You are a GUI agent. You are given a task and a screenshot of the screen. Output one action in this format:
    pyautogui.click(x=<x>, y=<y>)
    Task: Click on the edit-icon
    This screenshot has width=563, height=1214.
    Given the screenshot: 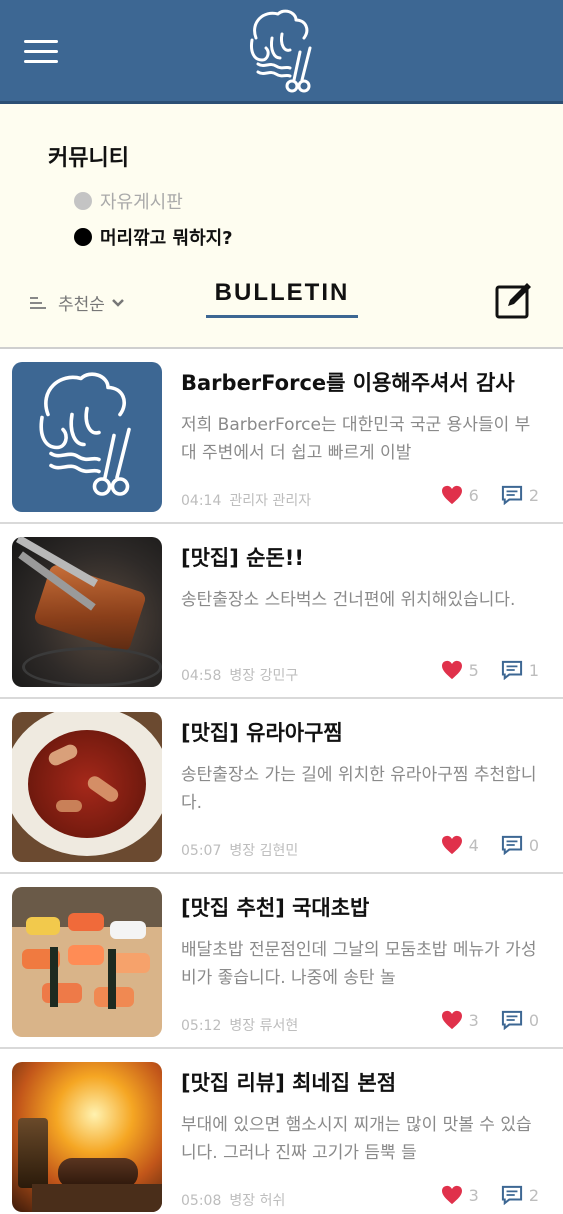 What is the action you would take?
    pyautogui.click(x=514, y=300)
    